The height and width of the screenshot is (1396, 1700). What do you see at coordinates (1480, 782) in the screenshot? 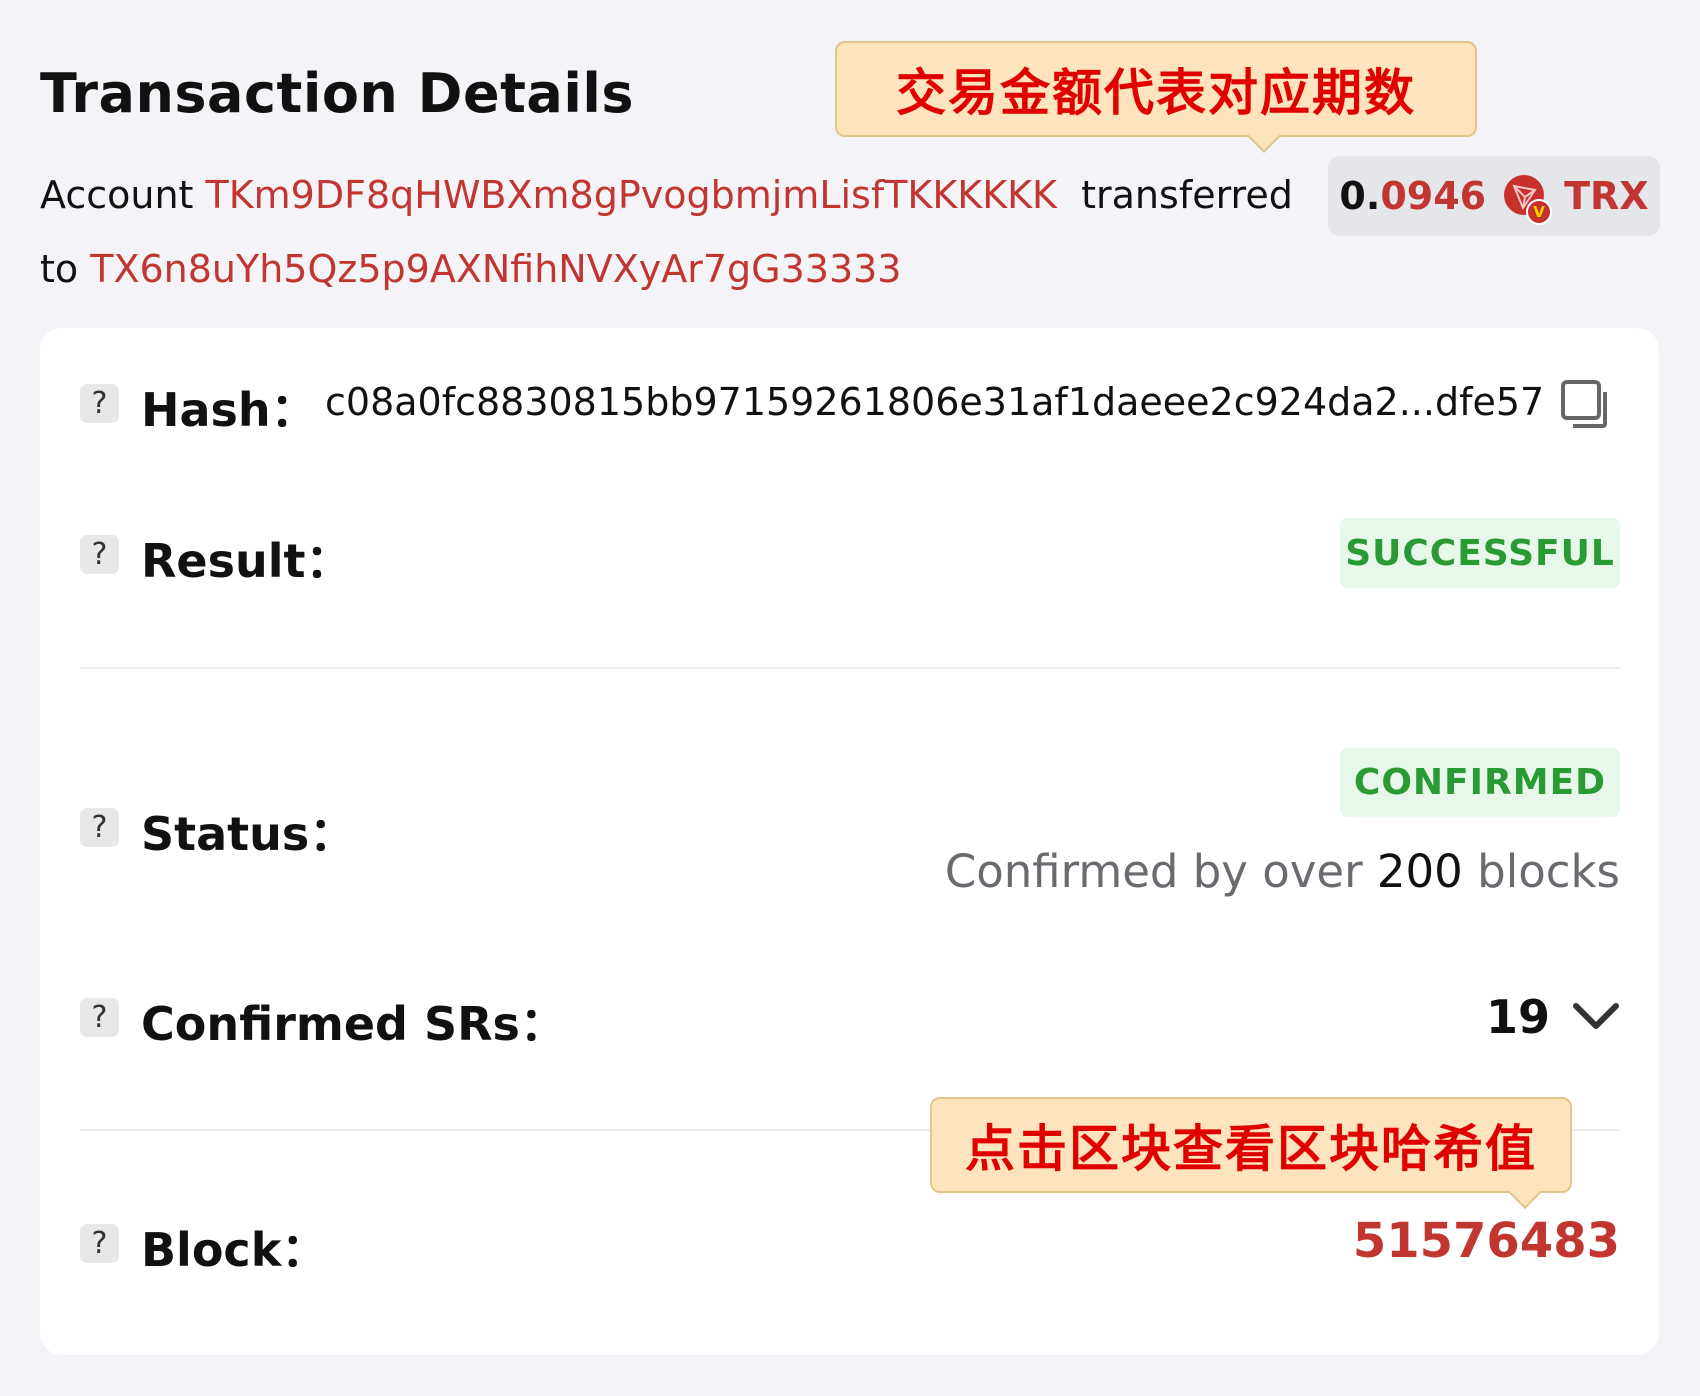
I see `status-badge: CONFIRMED` at bounding box center [1480, 782].